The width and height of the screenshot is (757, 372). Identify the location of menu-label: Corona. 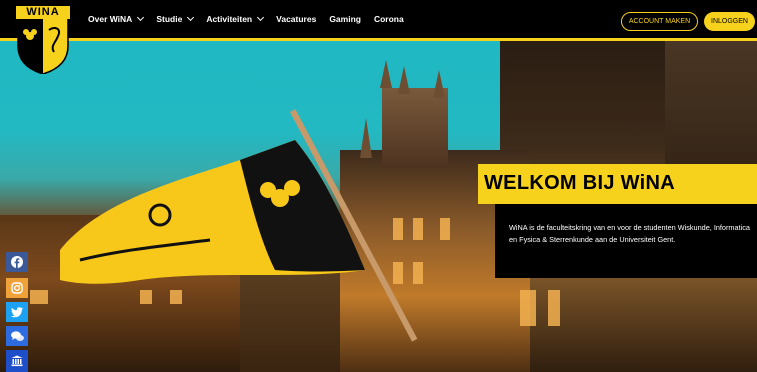
(388, 19).